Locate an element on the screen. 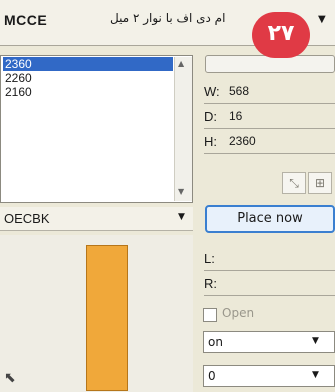 The width and height of the screenshot is (335, 392). open-label: Open is located at coordinates (238, 313).